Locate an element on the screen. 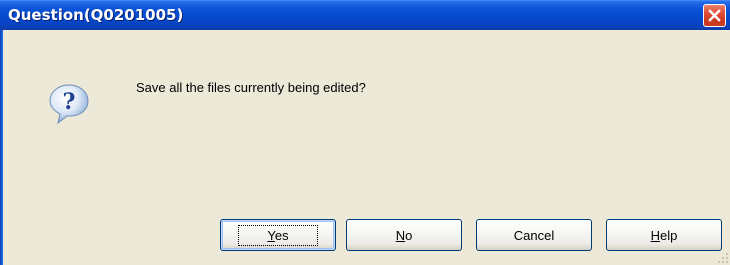 Image resolution: width=730 pixels, height=265 pixels. help-button-label: Help is located at coordinates (664, 235).